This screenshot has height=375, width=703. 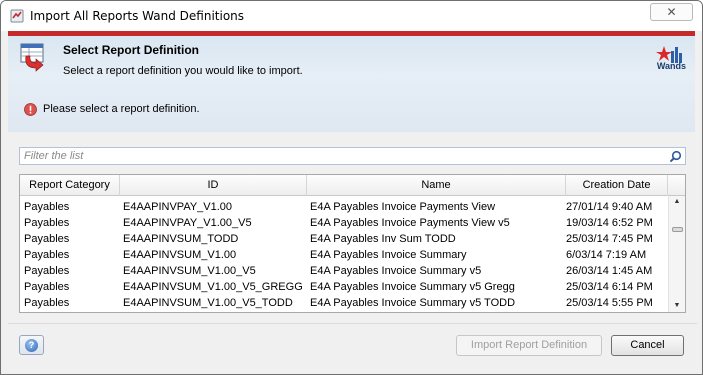 I want to click on footer-divider, so click(x=352, y=323).